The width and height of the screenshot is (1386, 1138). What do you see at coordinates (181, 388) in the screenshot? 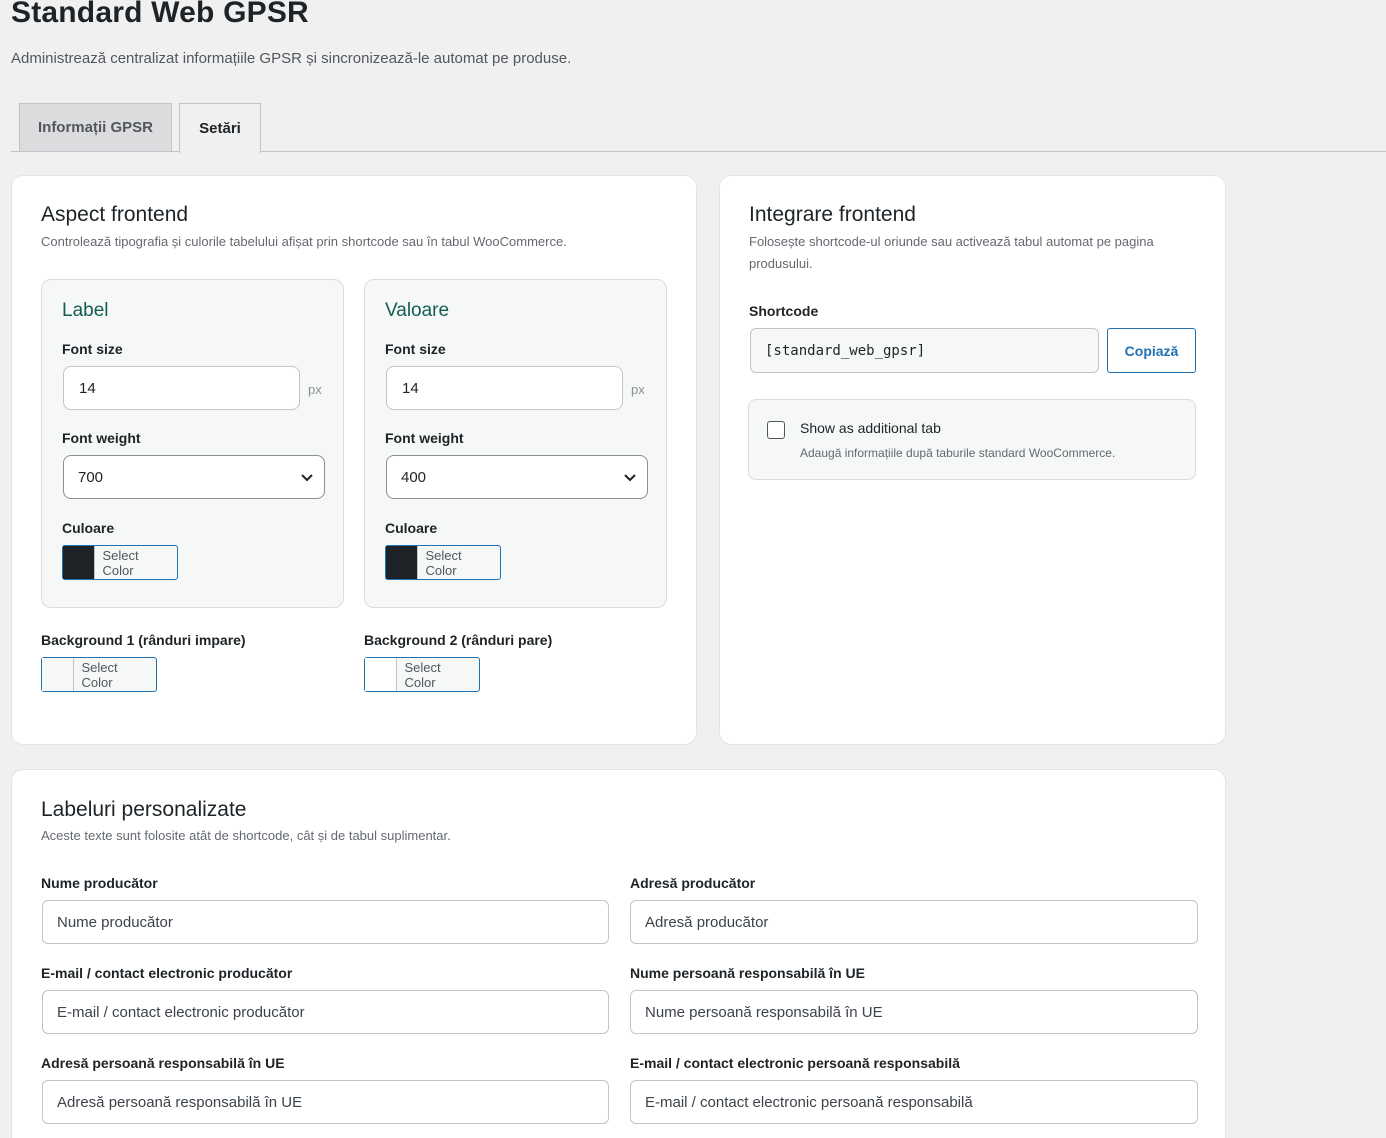
I see `label-font-size-input: 14` at bounding box center [181, 388].